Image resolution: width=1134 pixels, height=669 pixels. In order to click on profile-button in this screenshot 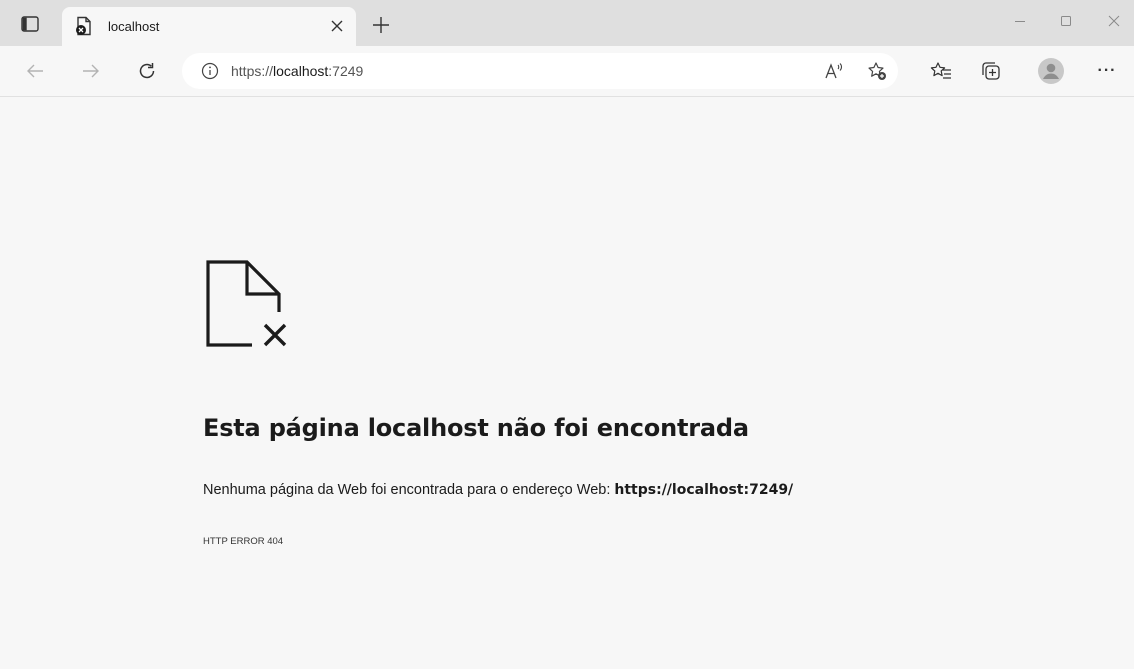, I will do `click(1051, 71)`.